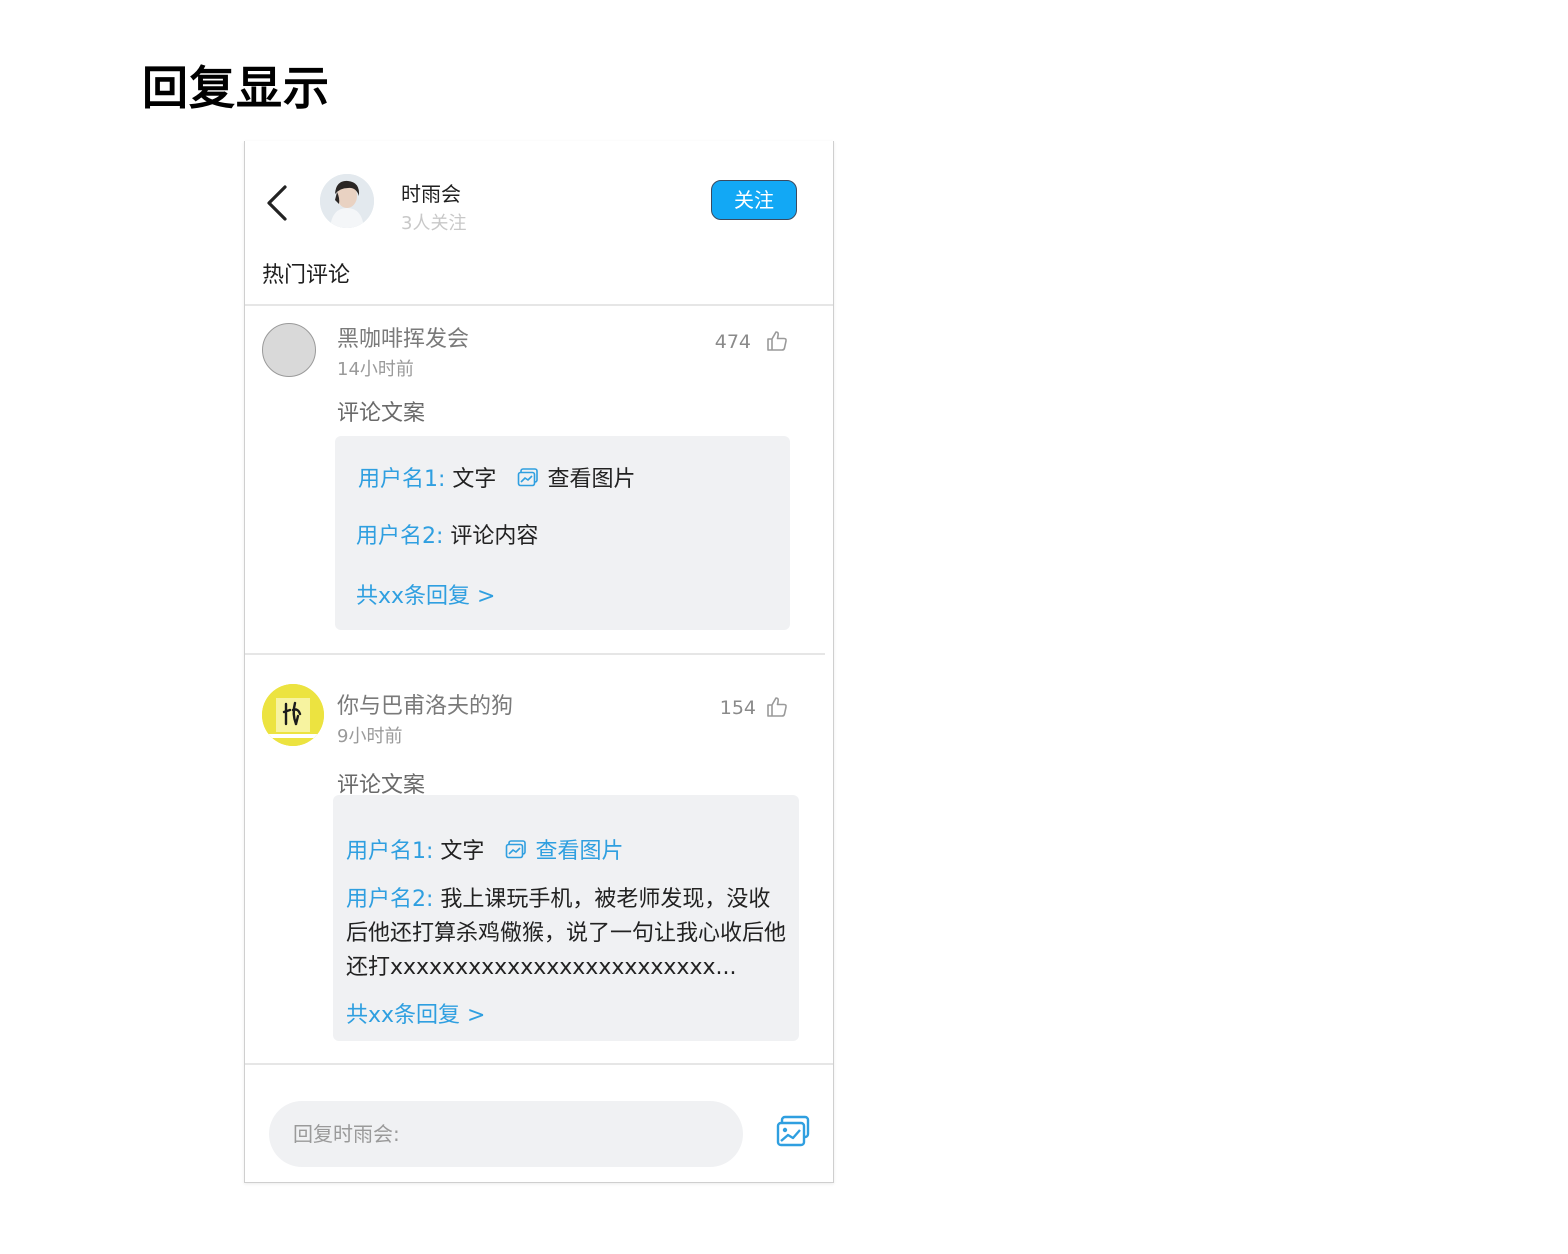 The image size is (1568, 1254). What do you see at coordinates (754, 200) in the screenshot?
I see `follow-button: 关注` at bounding box center [754, 200].